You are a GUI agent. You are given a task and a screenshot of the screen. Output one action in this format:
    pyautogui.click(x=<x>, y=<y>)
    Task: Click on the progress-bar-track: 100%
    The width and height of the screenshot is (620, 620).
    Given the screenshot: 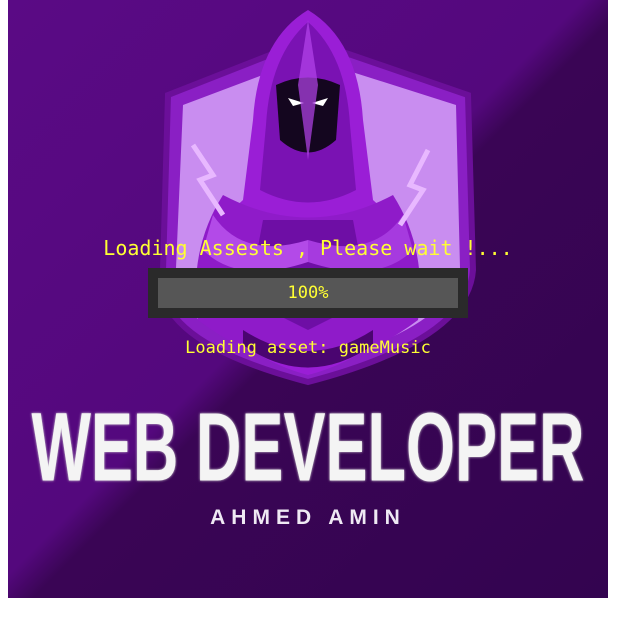 What is the action you would take?
    pyautogui.click(x=308, y=293)
    